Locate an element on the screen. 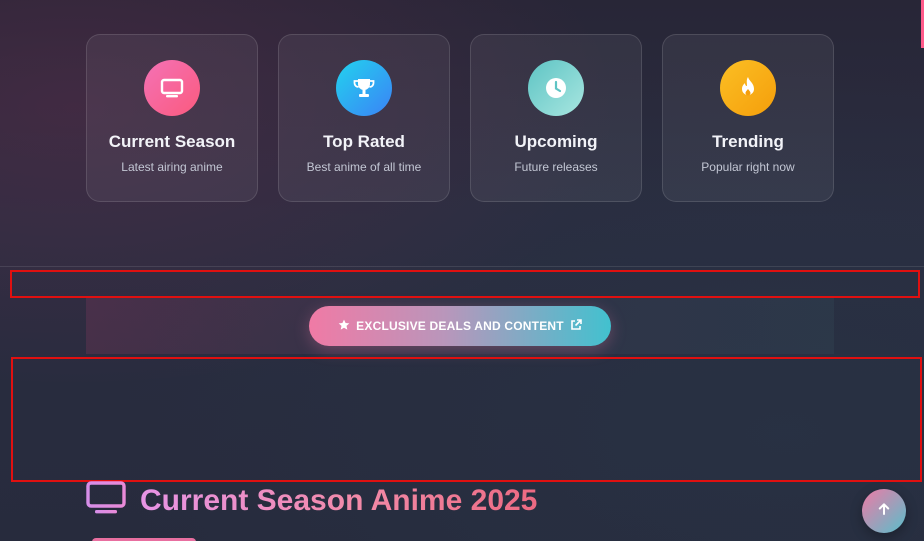 The height and width of the screenshot is (541, 924). card-current-season: Current Season Latest airing anime is located at coordinates (172, 118).